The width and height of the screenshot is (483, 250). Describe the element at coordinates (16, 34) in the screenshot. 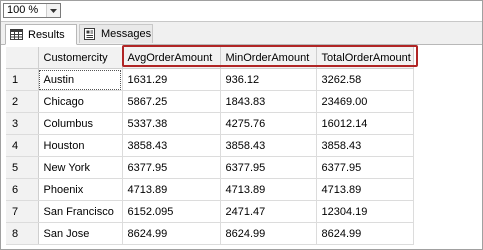

I see `grid-icon` at that location.